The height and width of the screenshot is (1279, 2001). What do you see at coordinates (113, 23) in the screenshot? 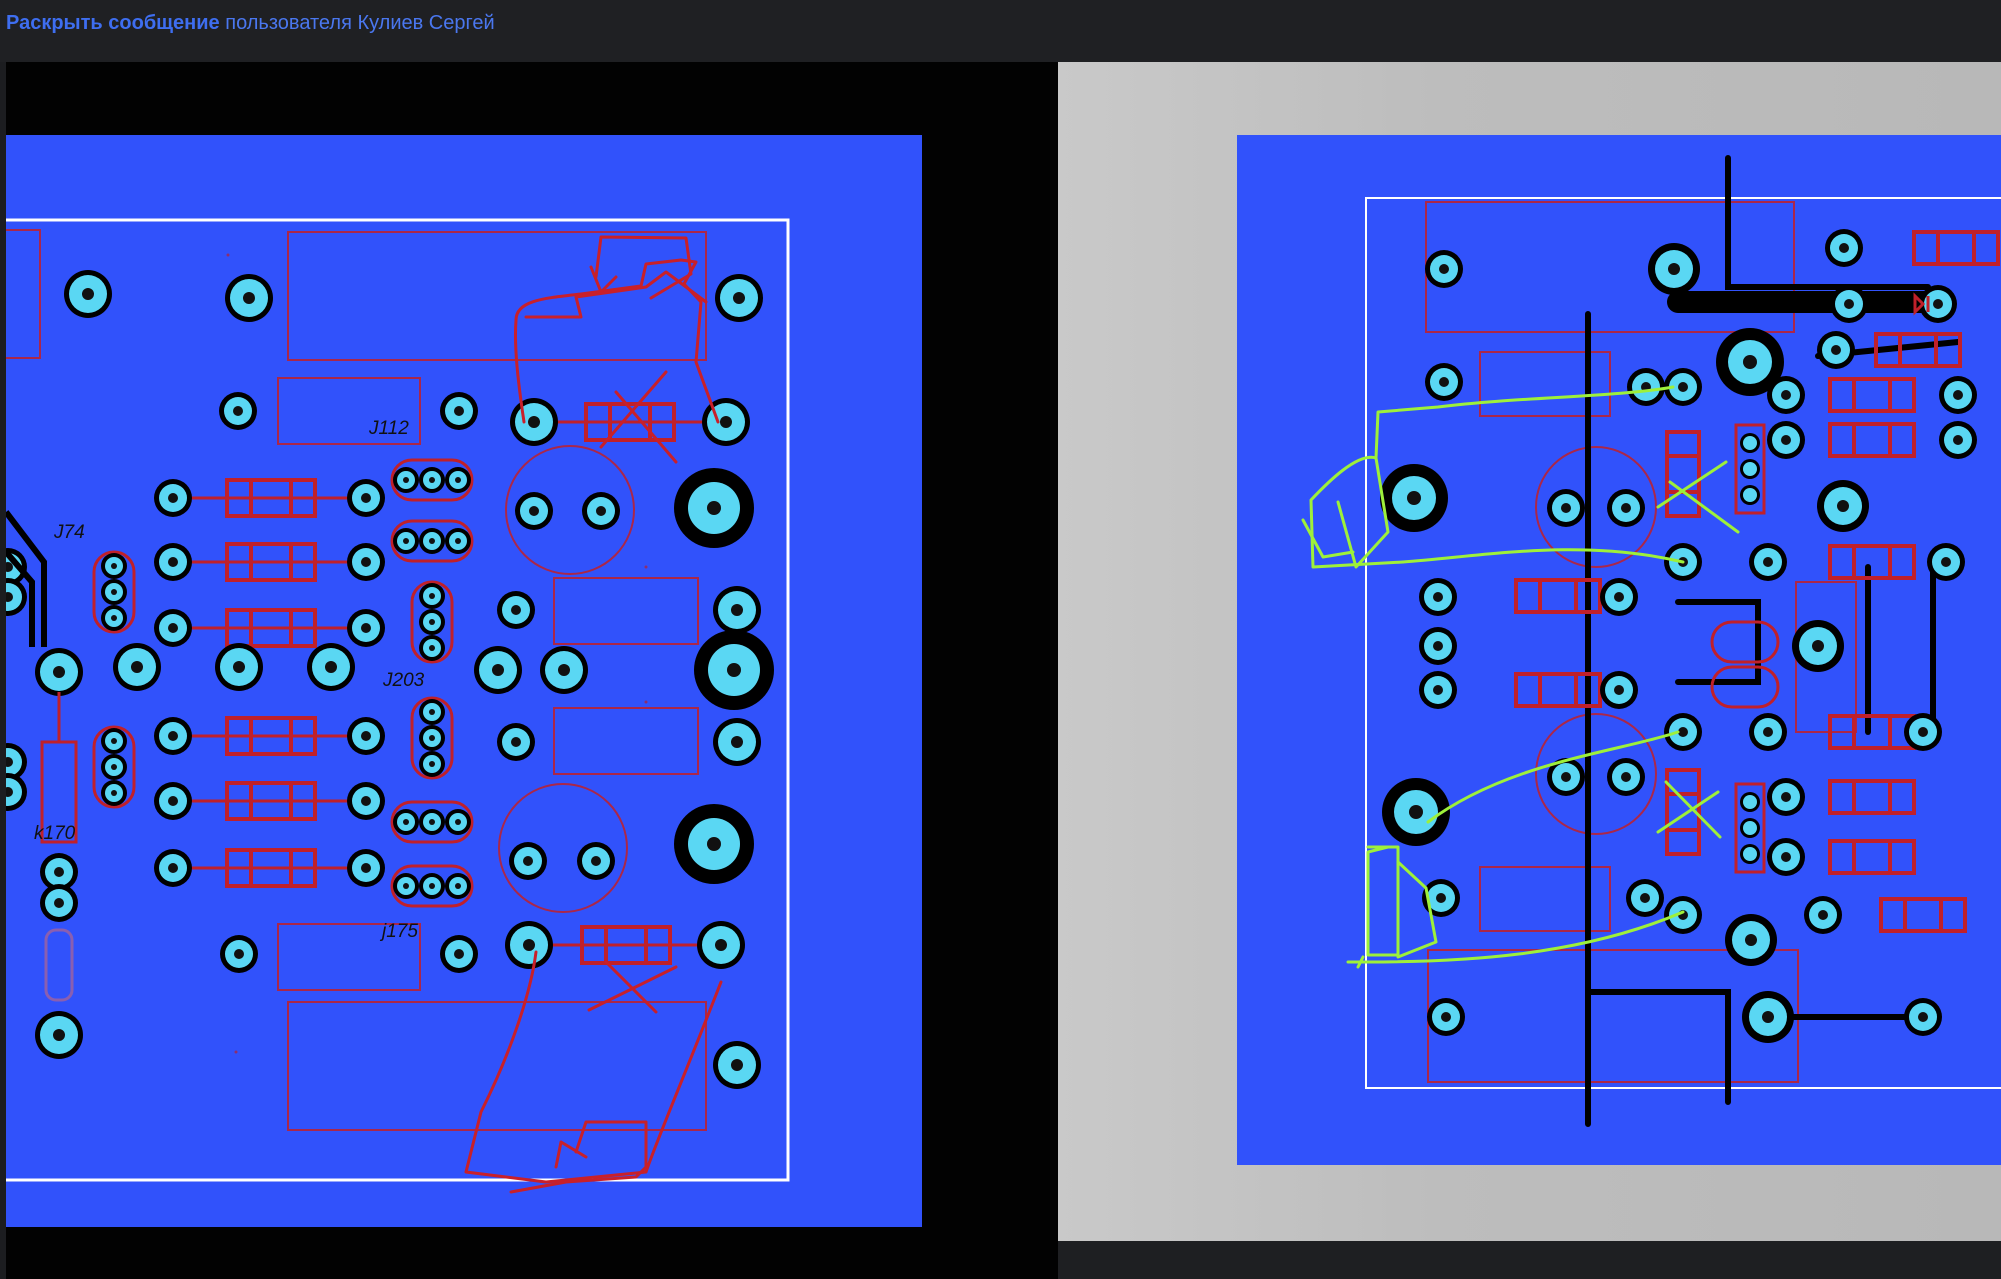
I see `reveal-message-link: Раскрыть сообщение` at bounding box center [113, 23].